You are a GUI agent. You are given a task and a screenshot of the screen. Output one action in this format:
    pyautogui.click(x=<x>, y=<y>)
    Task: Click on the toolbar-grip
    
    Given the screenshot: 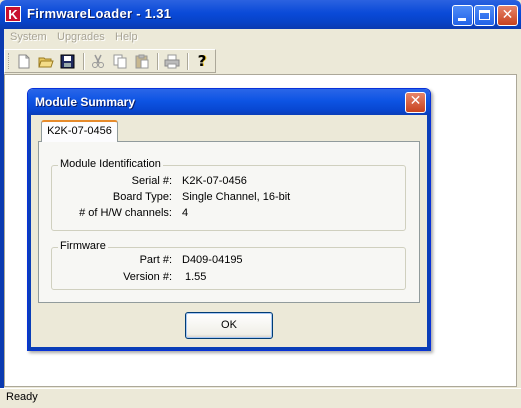 What is the action you would take?
    pyautogui.click(x=9, y=61)
    